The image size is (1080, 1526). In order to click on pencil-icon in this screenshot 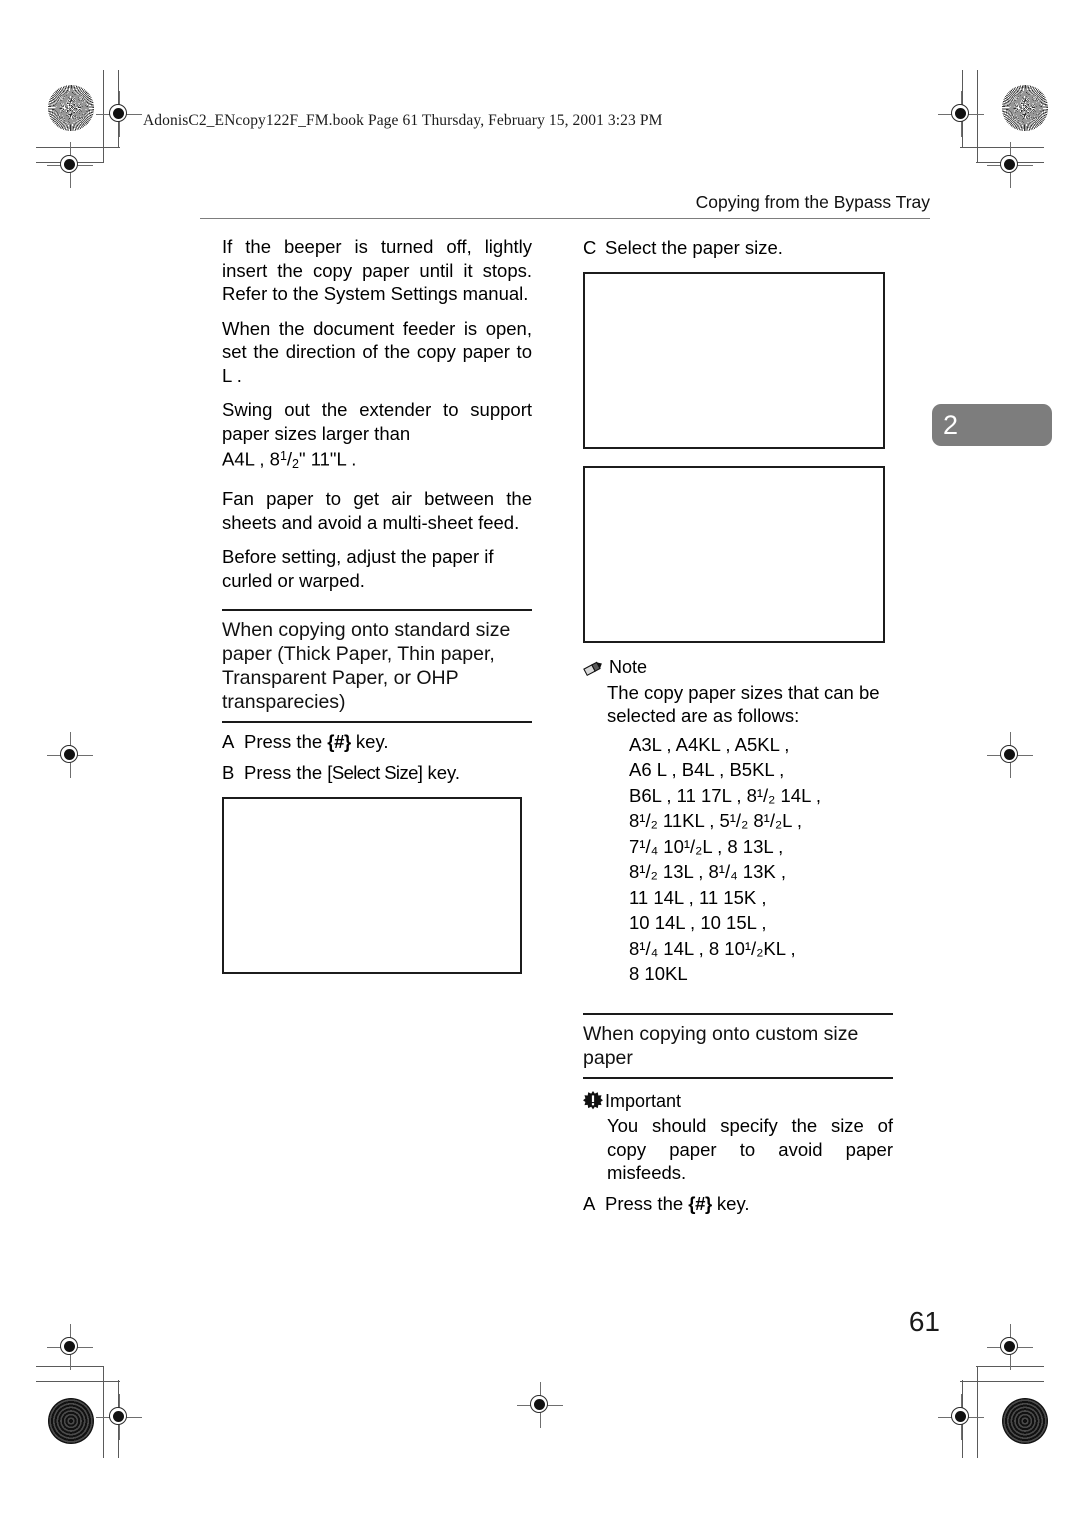, I will do `click(593, 668)`.